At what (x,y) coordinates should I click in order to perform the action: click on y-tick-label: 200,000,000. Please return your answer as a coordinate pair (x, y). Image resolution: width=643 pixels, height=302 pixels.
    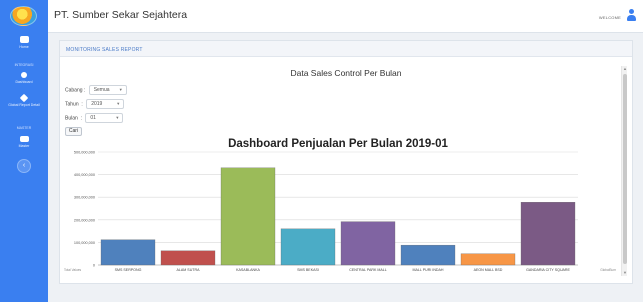
    Looking at the image, I should click on (84, 220).